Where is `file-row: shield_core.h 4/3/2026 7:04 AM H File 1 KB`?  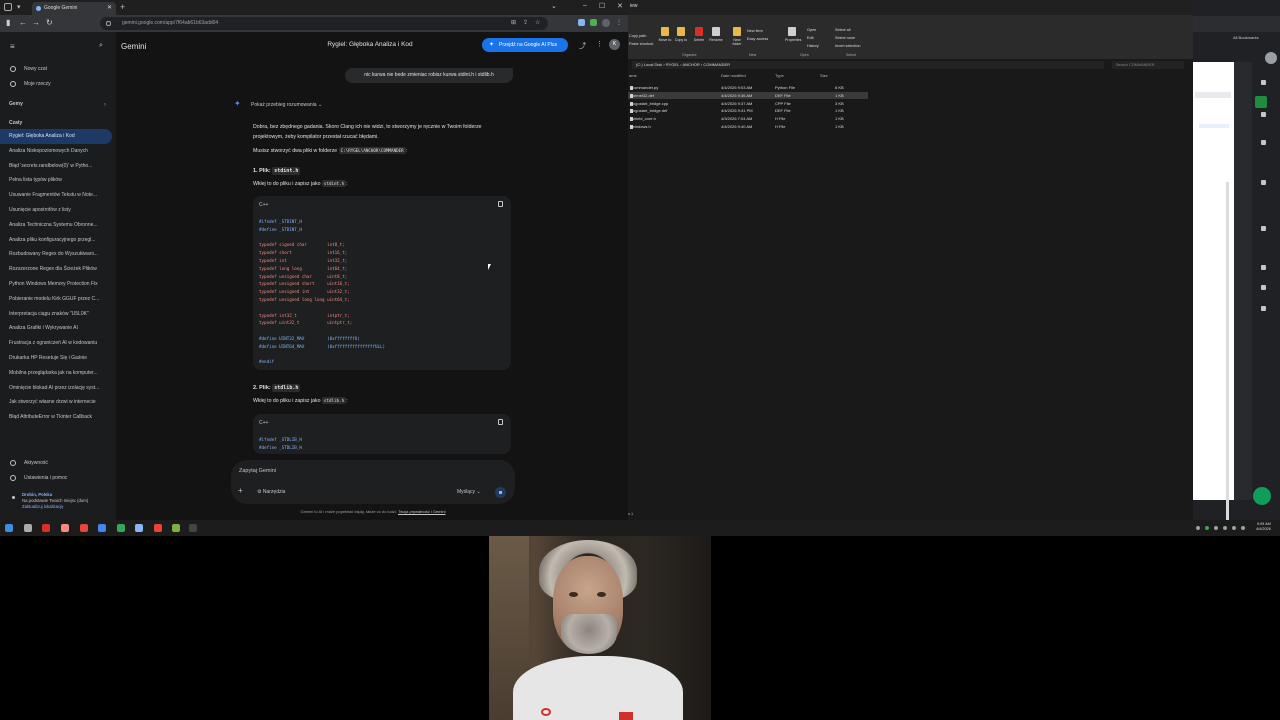 file-row: shield_core.h 4/3/2026 7:04 AM H File 1 KB is located at coordinates (748, 119).